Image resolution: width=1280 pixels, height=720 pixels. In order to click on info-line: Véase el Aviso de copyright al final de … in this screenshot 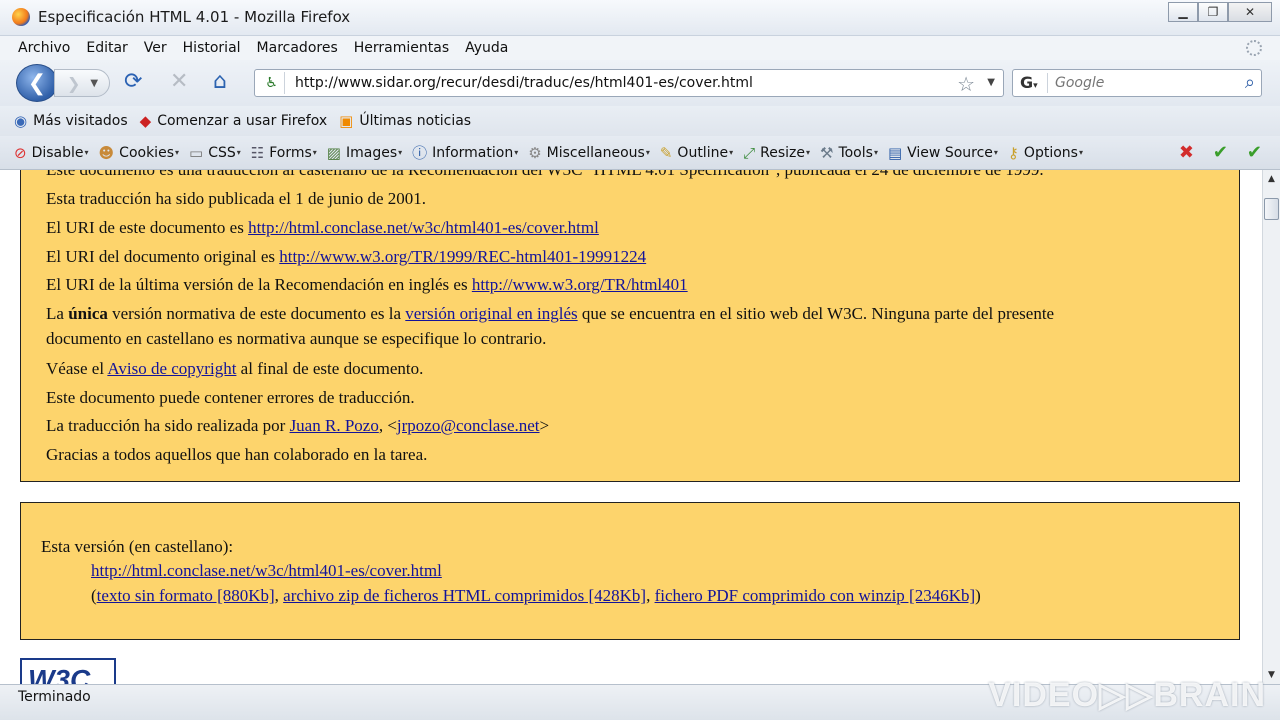, I will do `click(234, 369)`.